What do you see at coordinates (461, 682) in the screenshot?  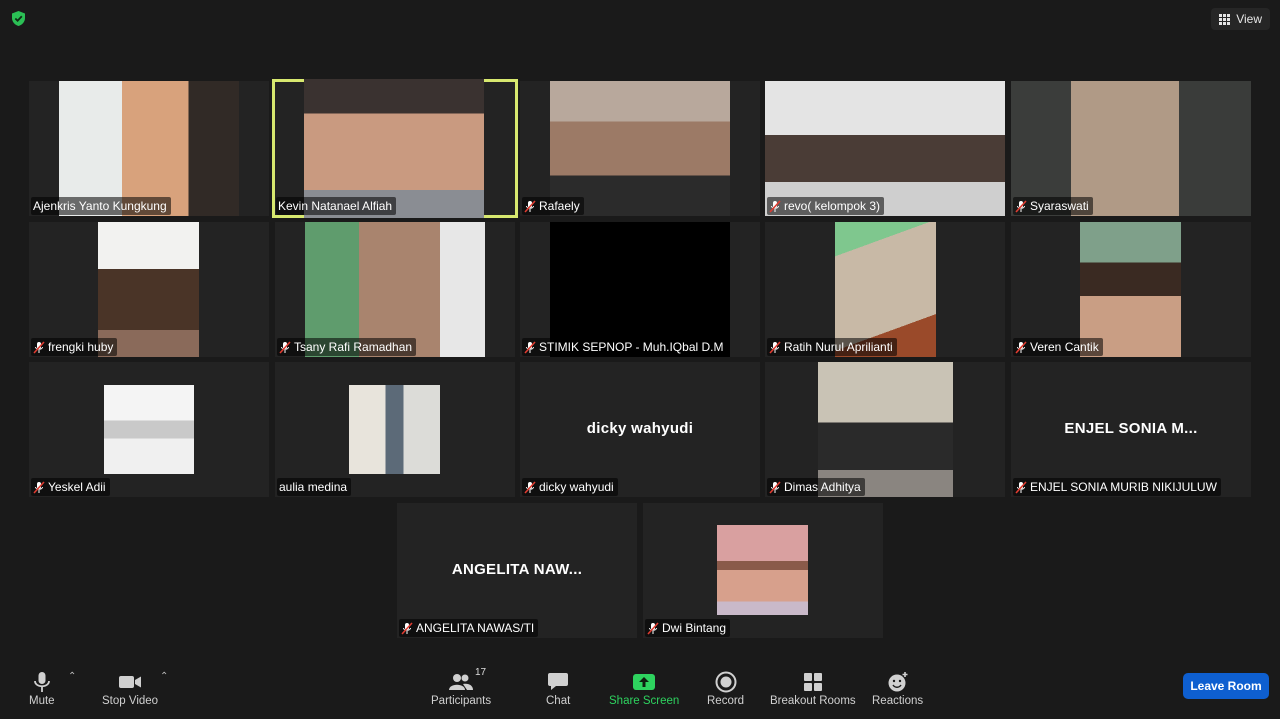 I see `participants-icon` at bounding box center [461, 682].